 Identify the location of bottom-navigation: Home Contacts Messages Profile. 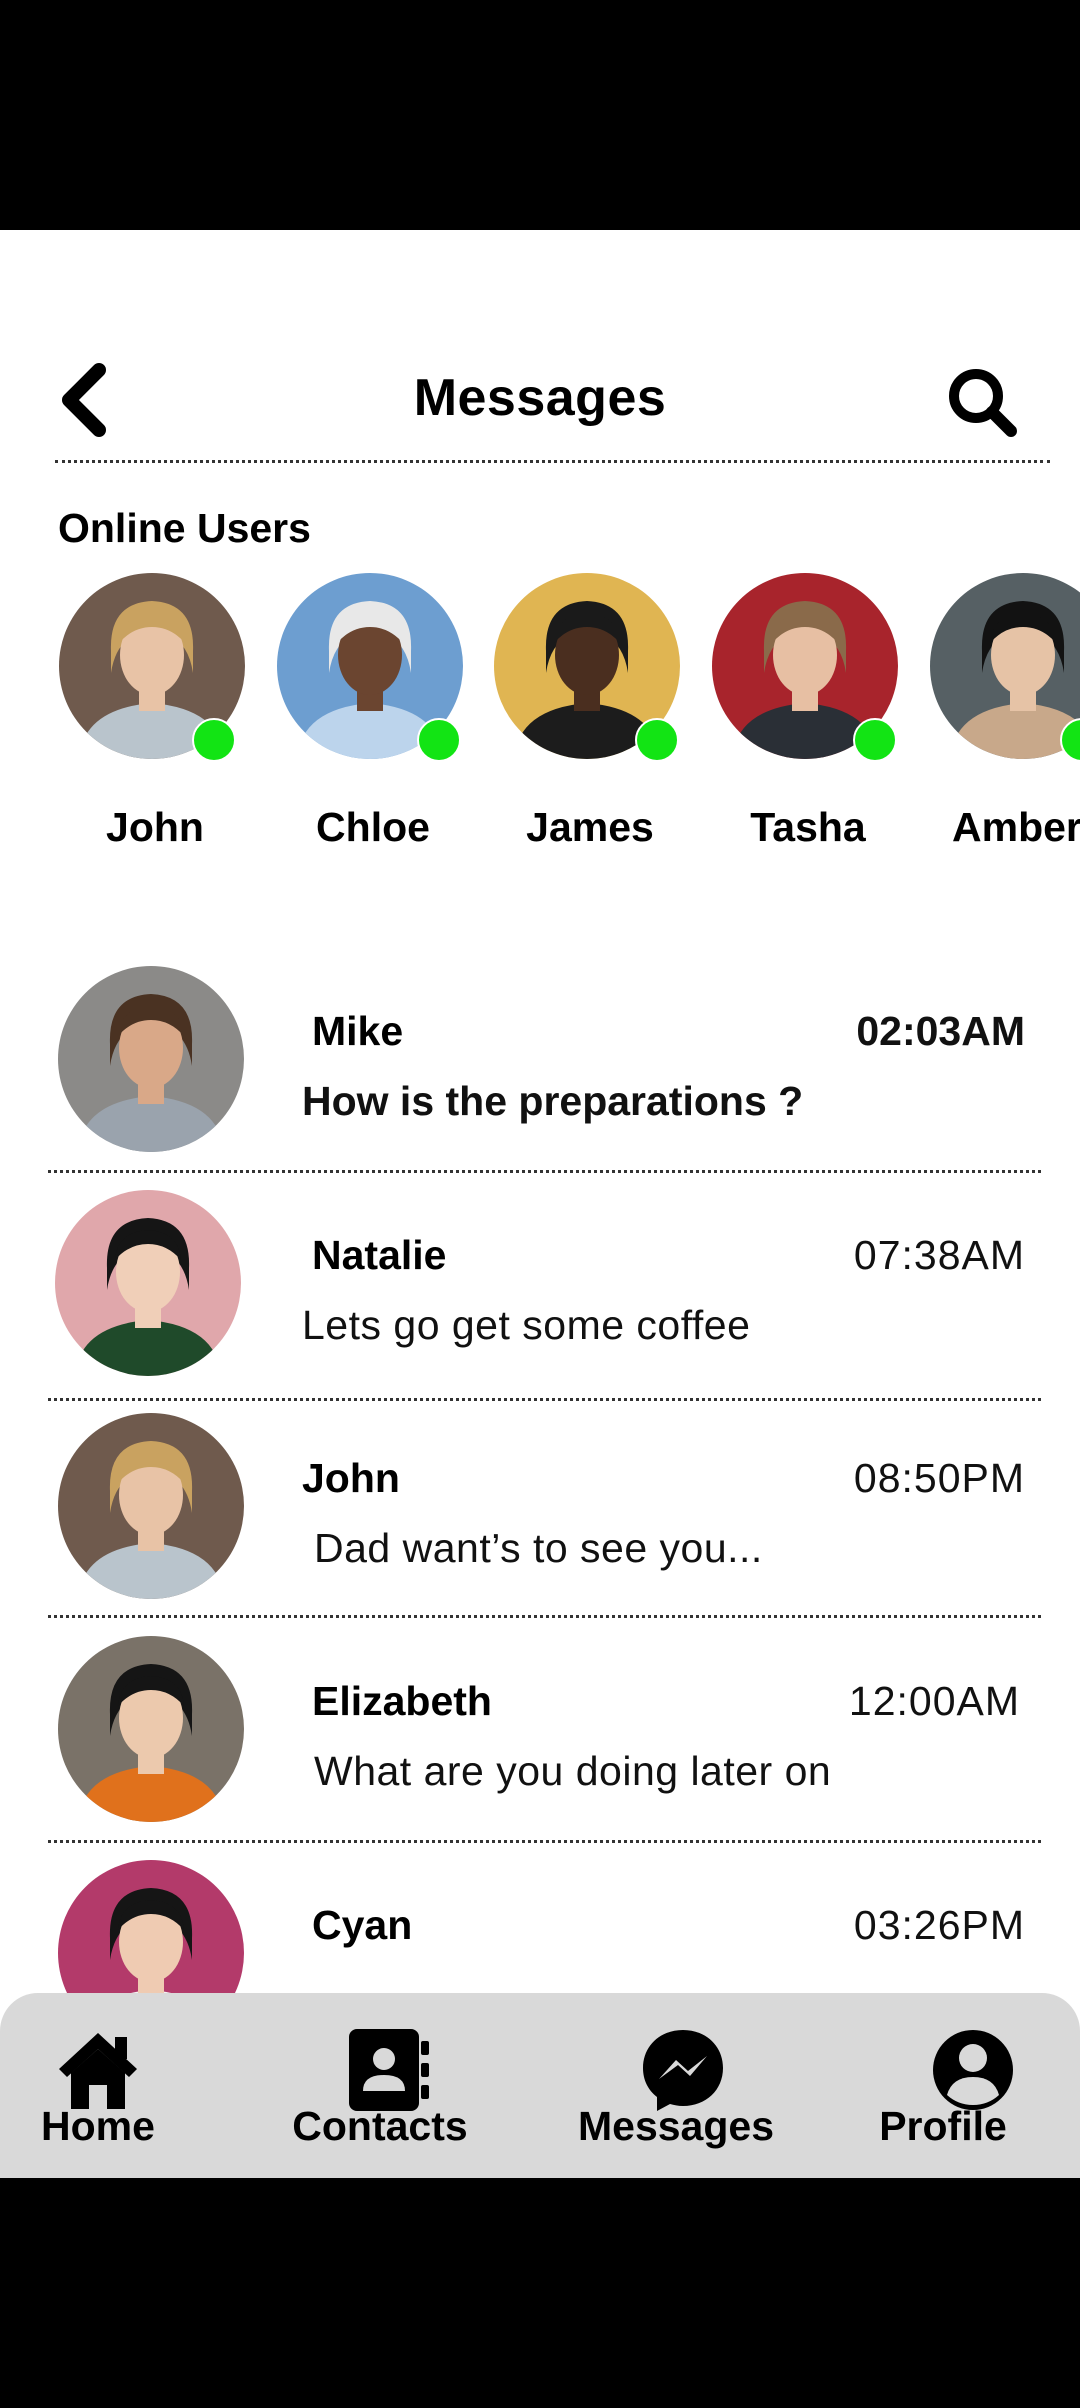
(540, 2085).